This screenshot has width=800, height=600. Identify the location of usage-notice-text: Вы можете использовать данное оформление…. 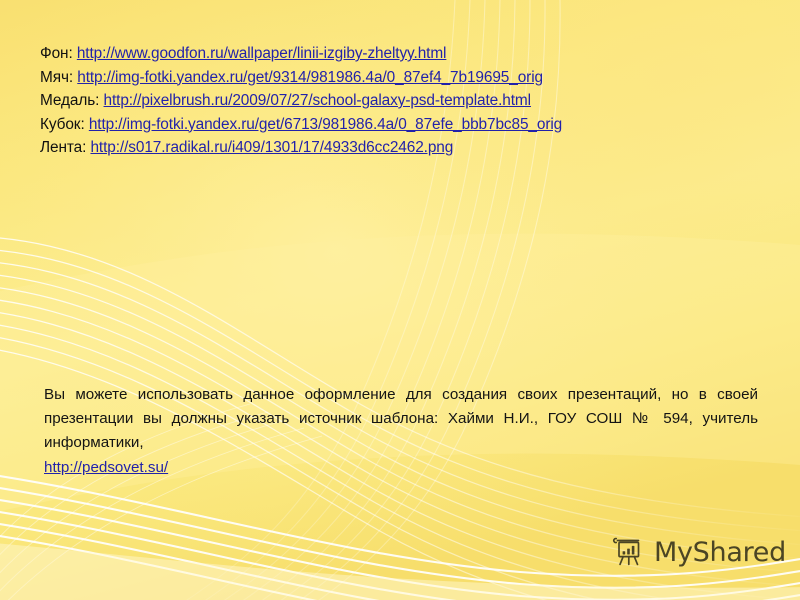
(401, 419).